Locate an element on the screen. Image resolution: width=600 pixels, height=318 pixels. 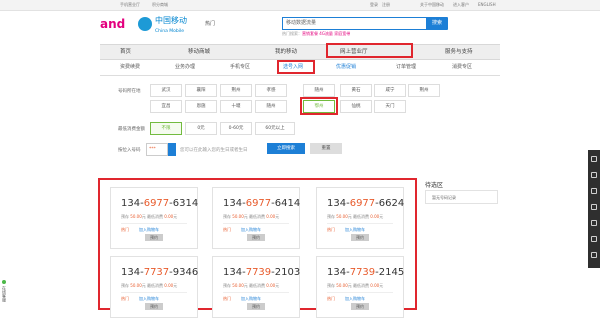
nav-home: 首页 is located at coordinates (125, 52).